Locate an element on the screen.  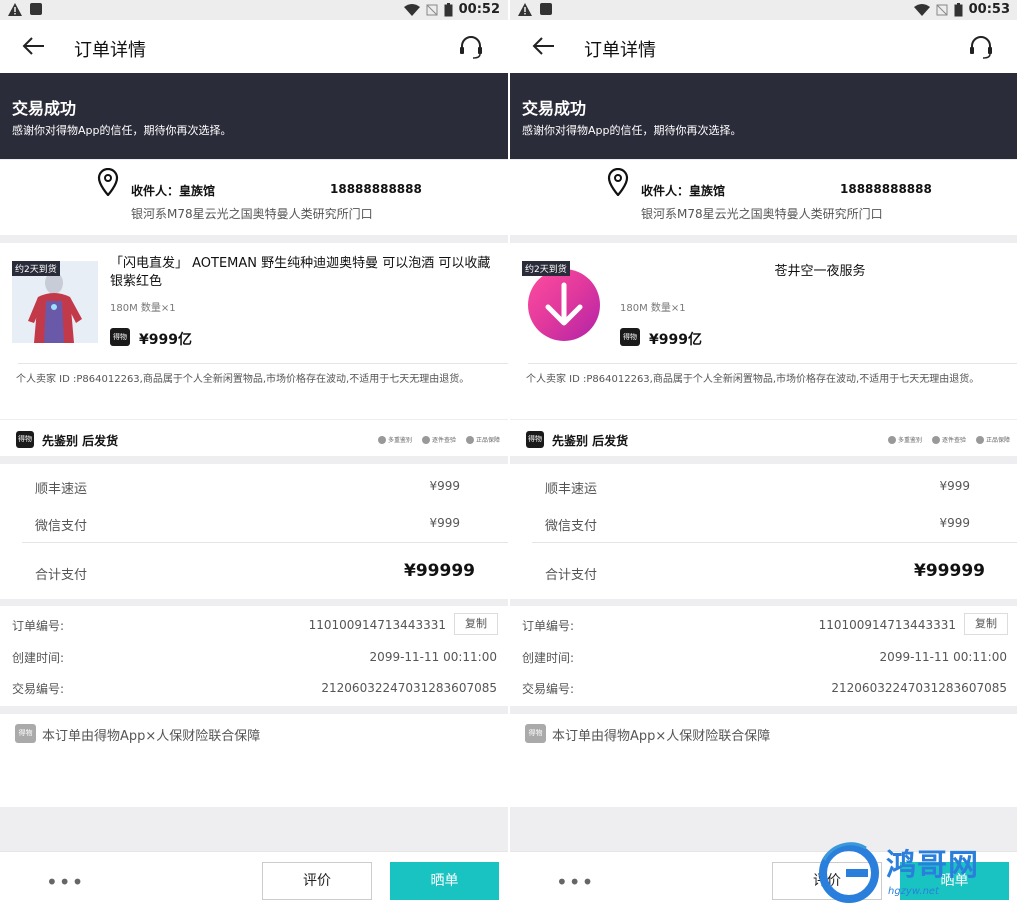
recipient-phone: 18888888888 is located at coordinates (376, 189).